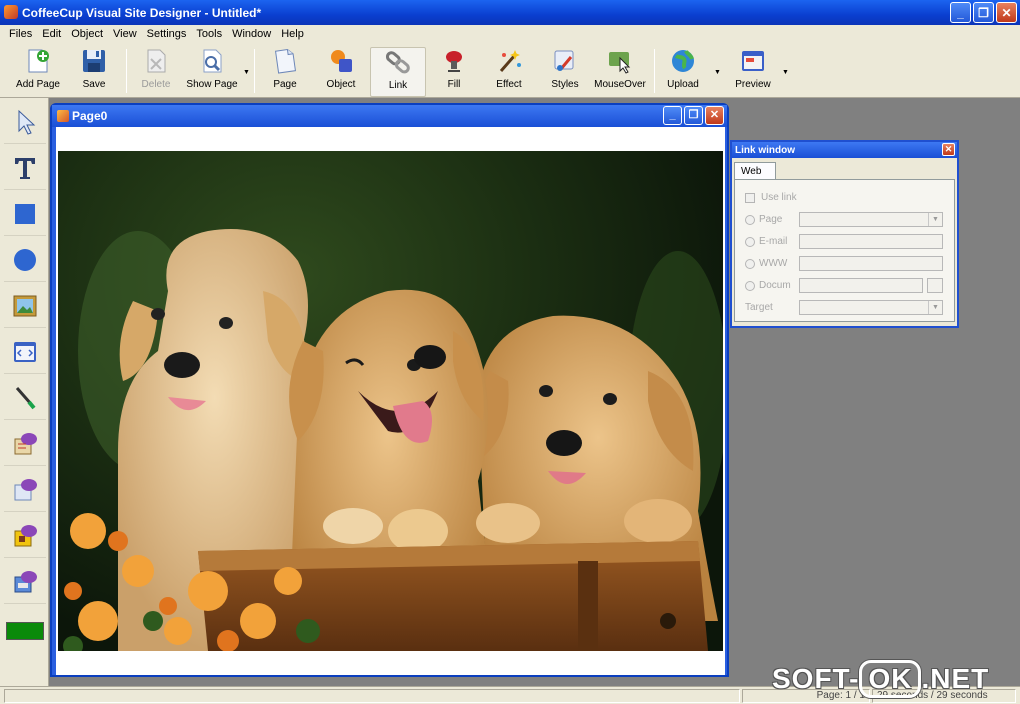 Image resolution: width=1020 pixels, height=704 pixels. I want to click on target-select: ▼, so click(871, 307).